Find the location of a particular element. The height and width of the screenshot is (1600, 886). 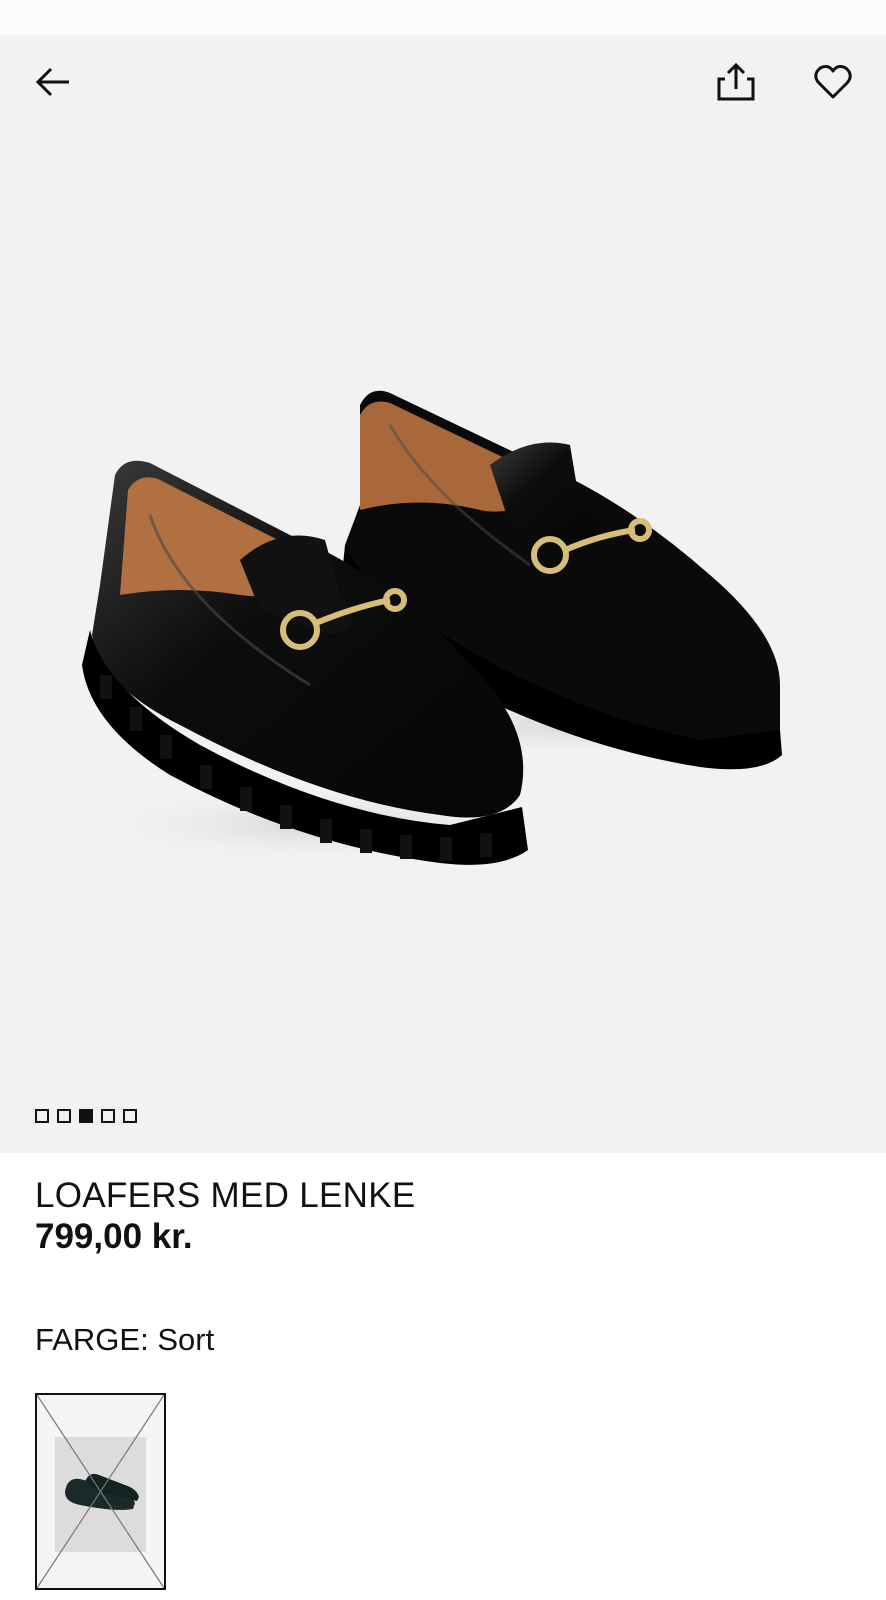

unavailable-cross-icon is located at coordinates (100, 1491).